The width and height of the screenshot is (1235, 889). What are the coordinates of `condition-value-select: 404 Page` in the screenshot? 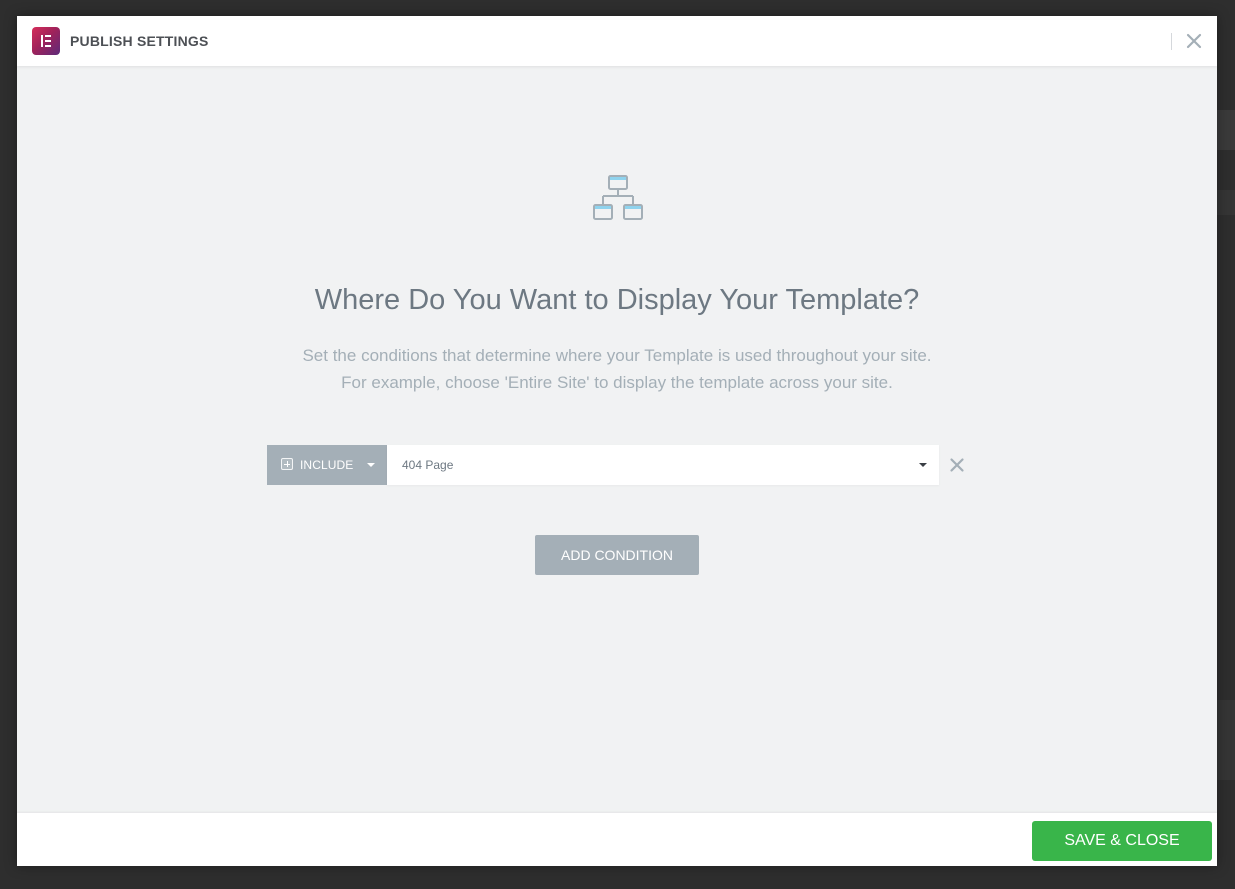 It's located at (663, 465).